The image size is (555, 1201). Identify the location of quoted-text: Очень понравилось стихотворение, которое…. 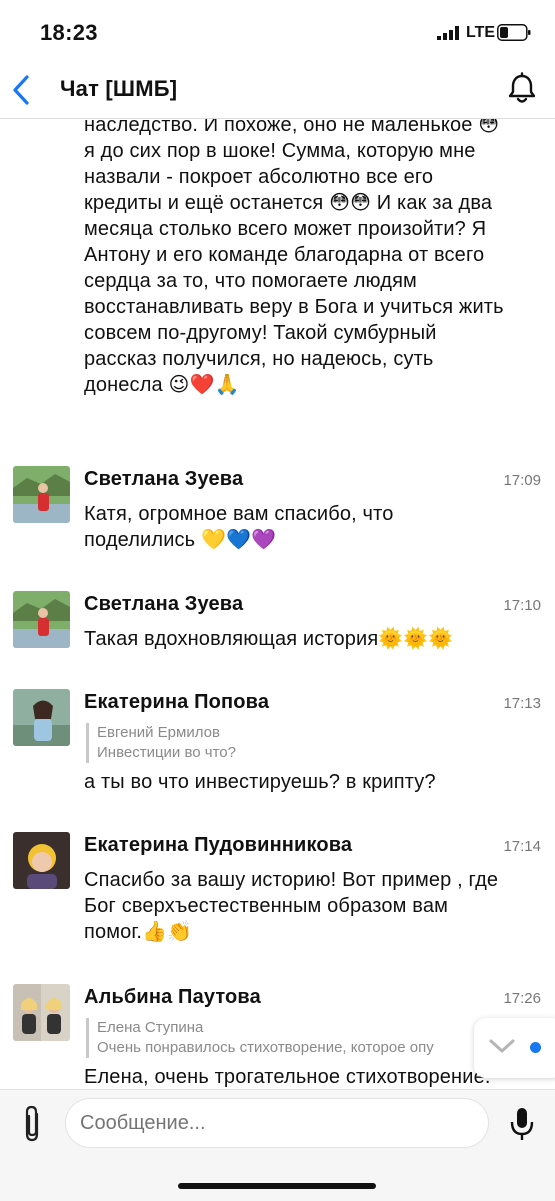
(265, 1047).